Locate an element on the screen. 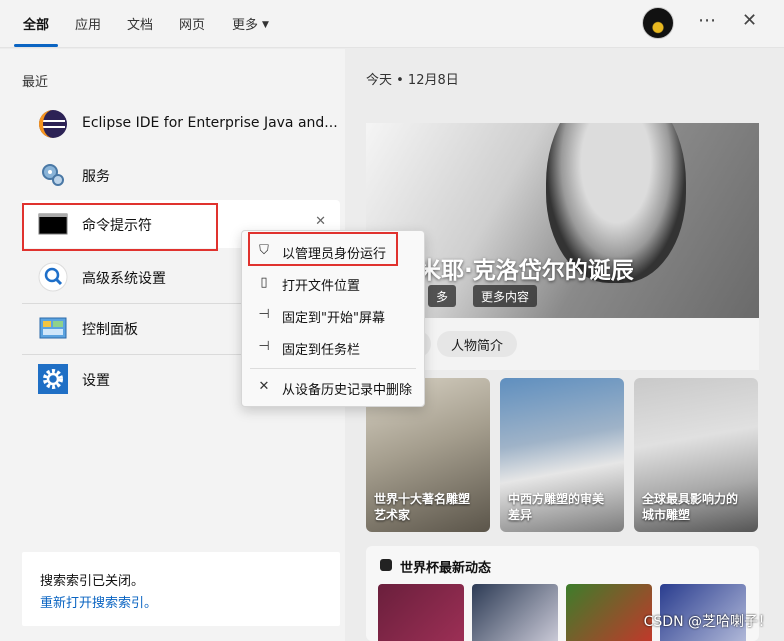 This screenshot has width=784, height=641. menu-divider is located at coordinates (333, 368).